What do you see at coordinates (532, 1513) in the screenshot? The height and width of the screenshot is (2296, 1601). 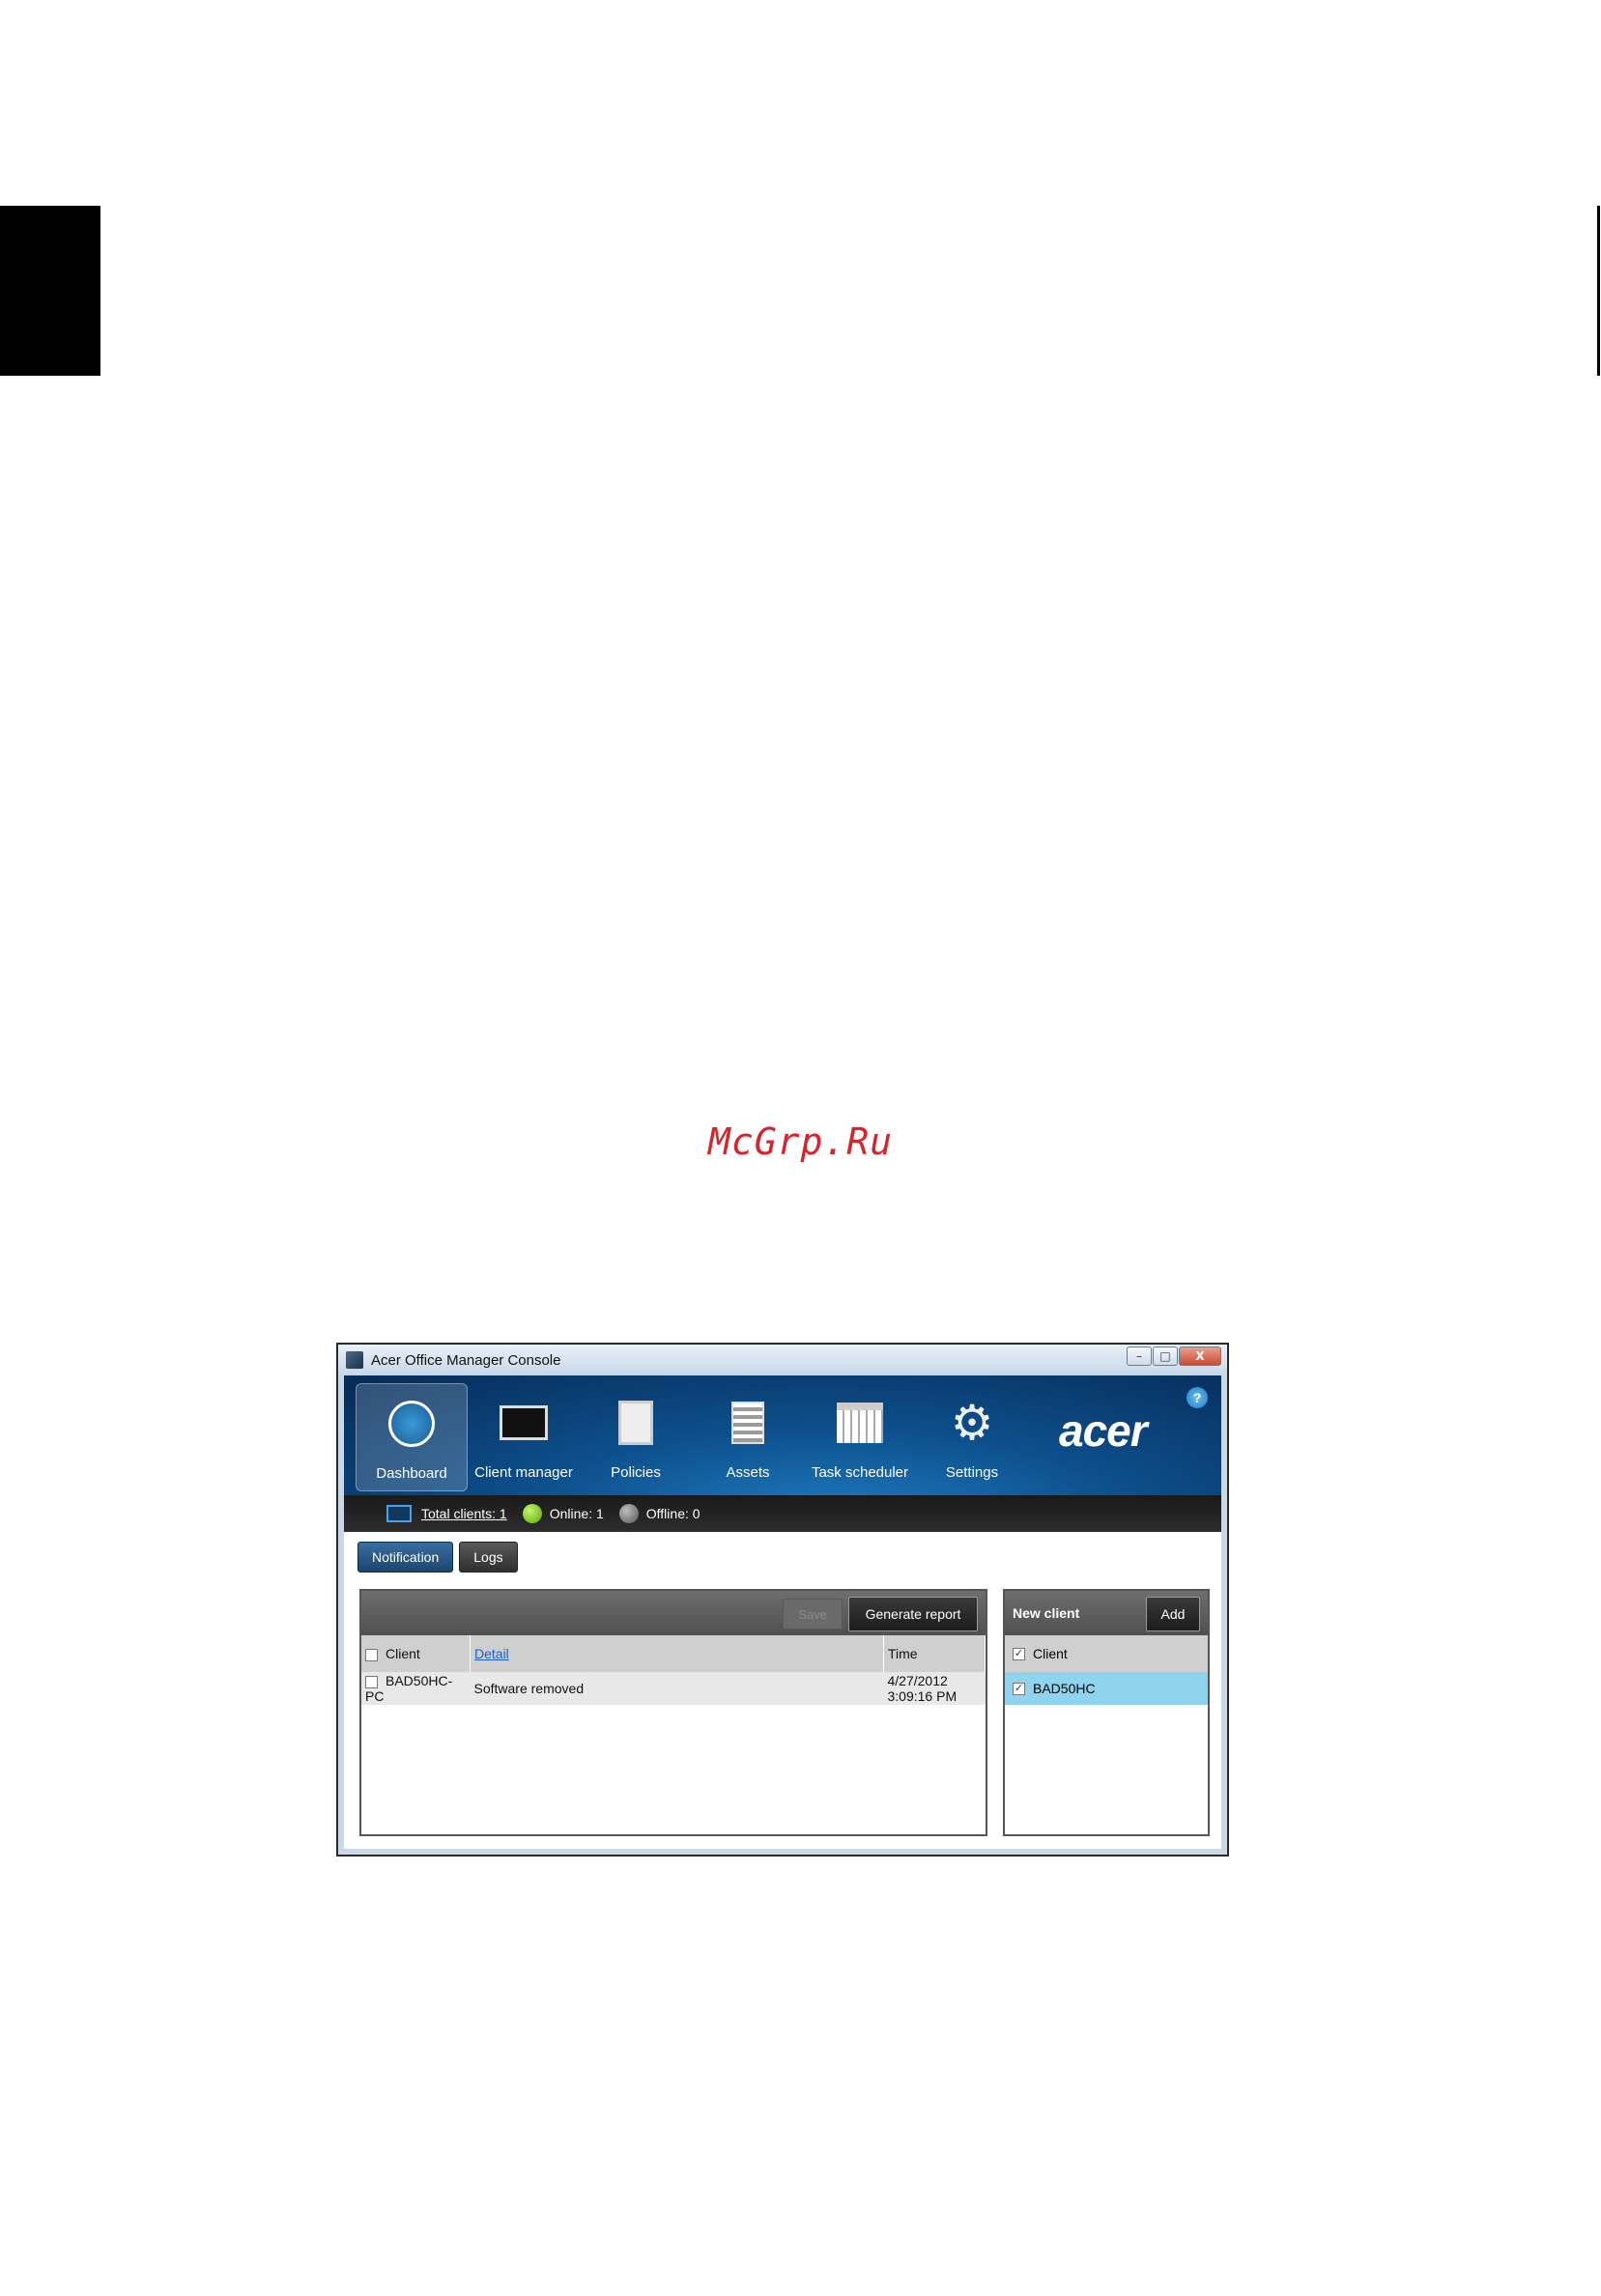 I see `online-indicator-icon` at bounding box center [532, 1513].